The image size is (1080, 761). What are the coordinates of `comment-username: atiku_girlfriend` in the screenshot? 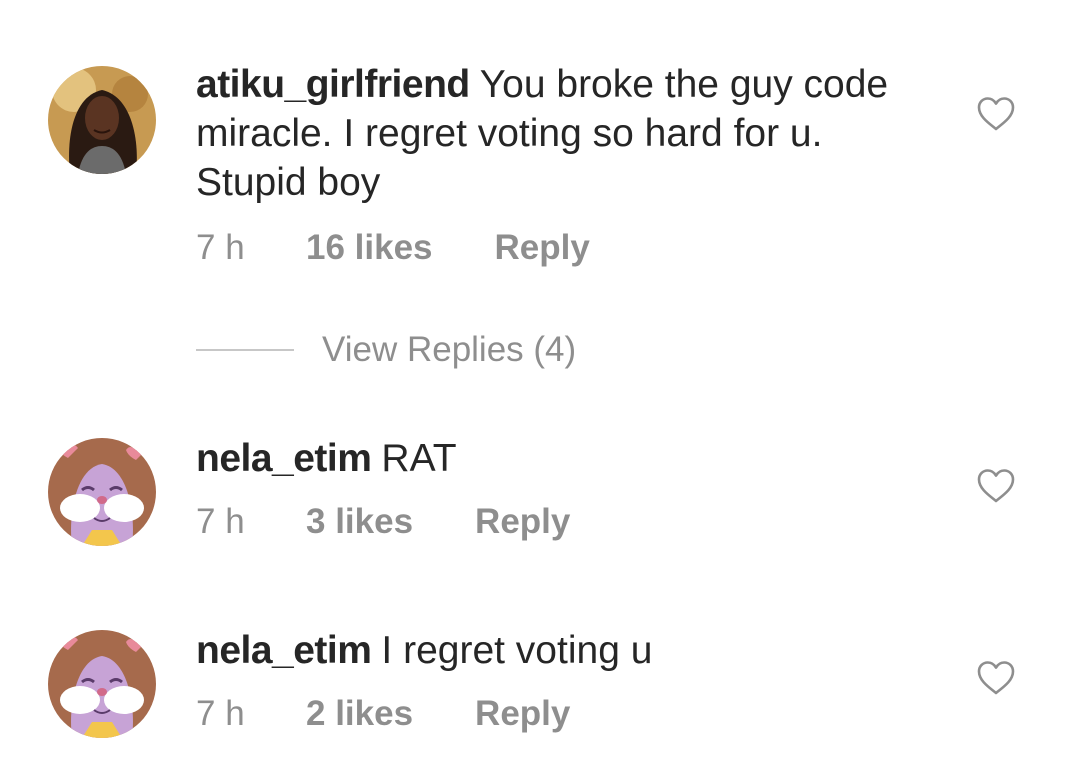 It's located at (333, 84).